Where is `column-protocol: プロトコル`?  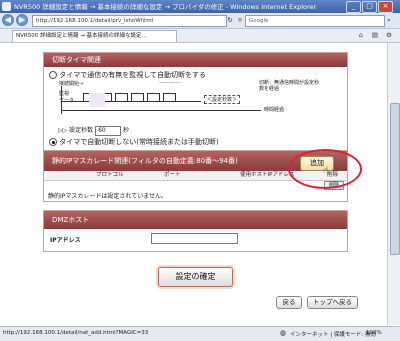 column-protocol: プロトコル is located at coordinates (110, 175).